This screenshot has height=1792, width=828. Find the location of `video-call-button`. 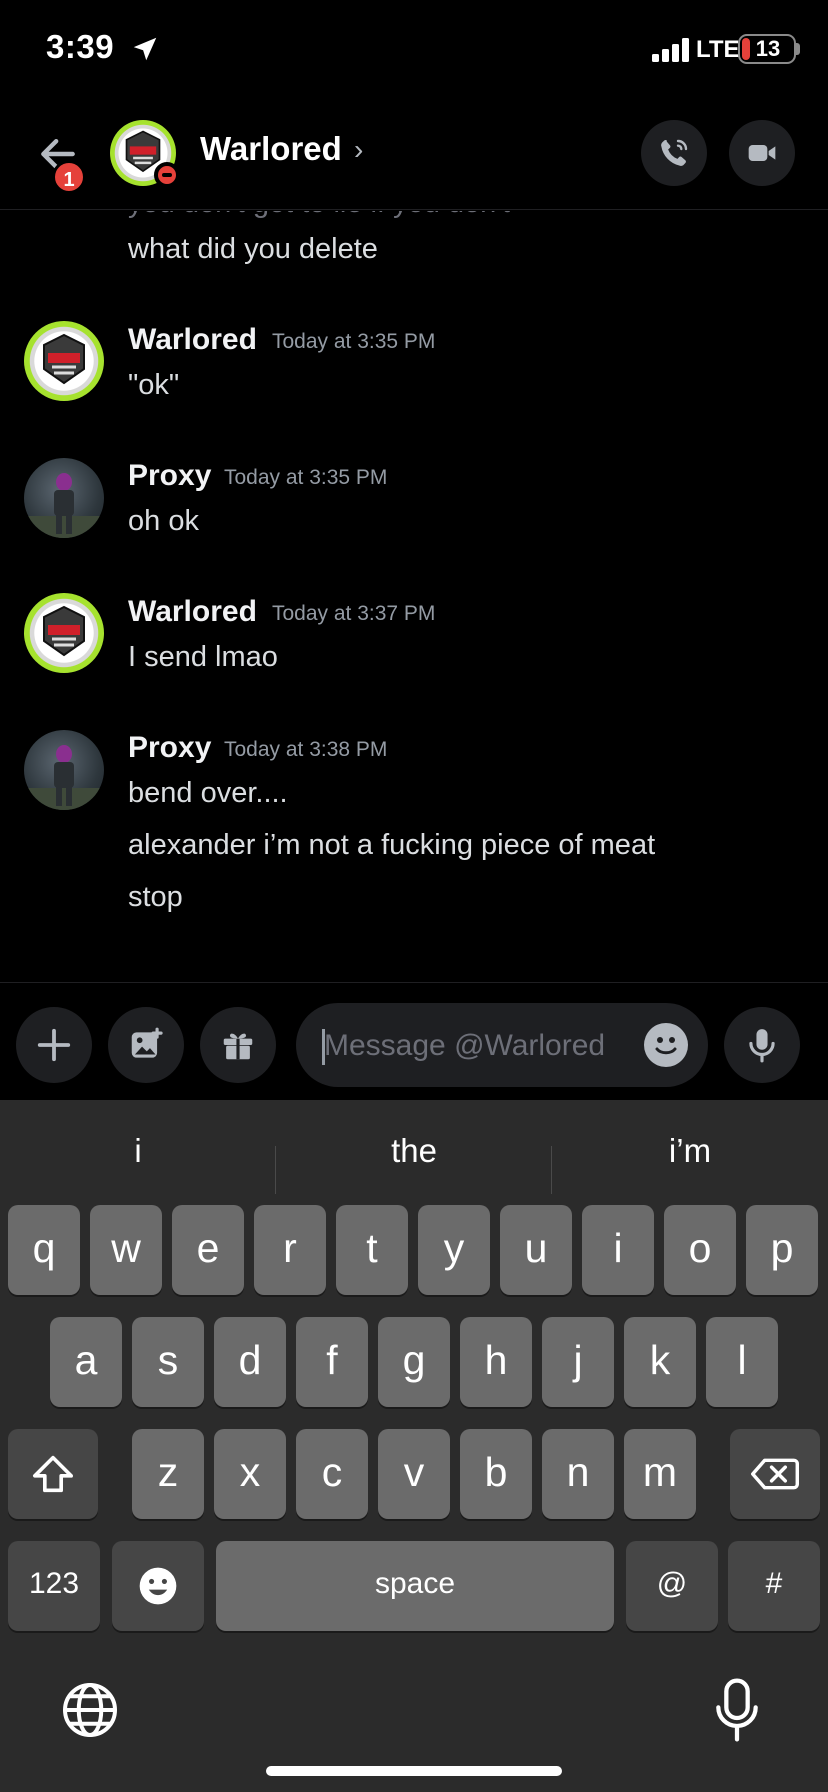

video-call-button is located at coordinates (762, 153).